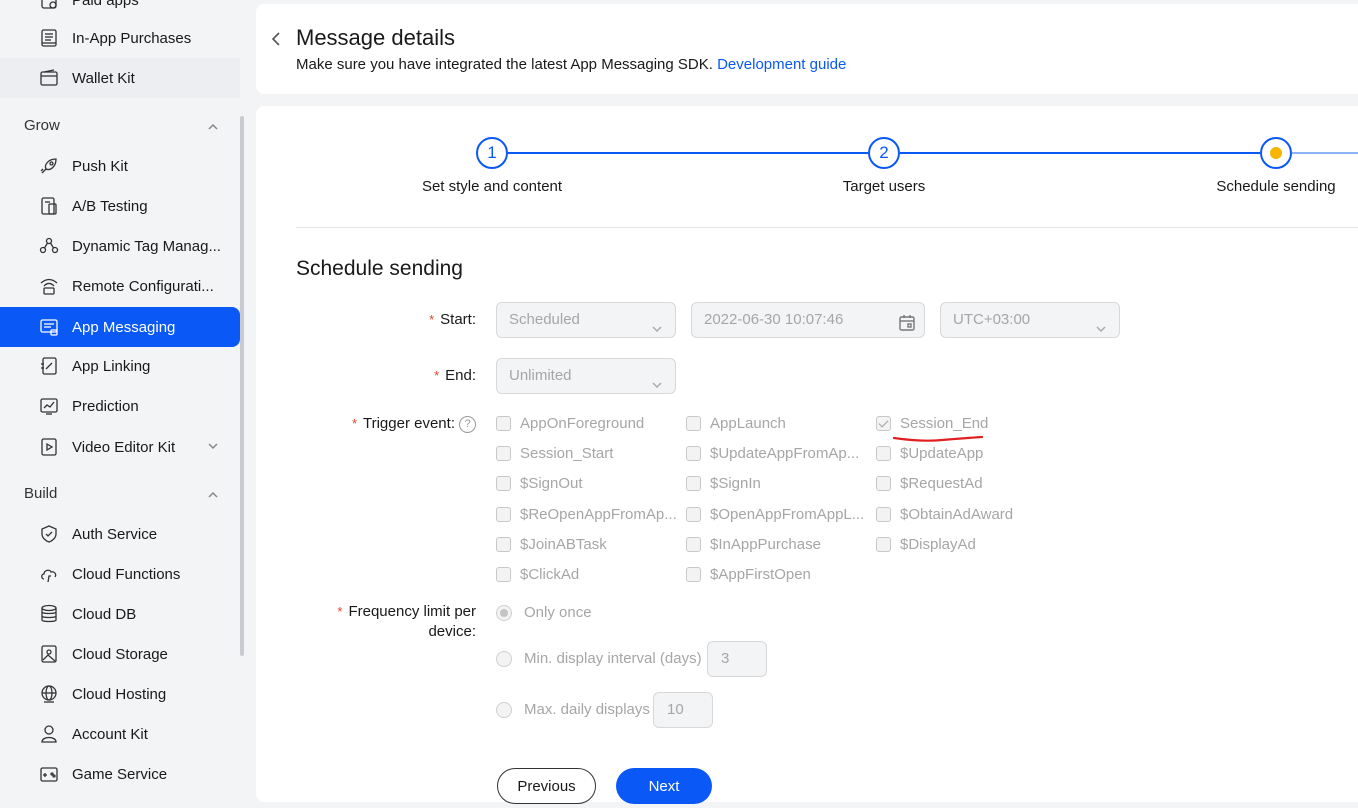 The width and height of the screenshot is (1358, 808). What do you see at coordinates (967, 423) in the screenshot?
I see `trigger-event-checkbox: Session_End` at bounding box center [967, 423].